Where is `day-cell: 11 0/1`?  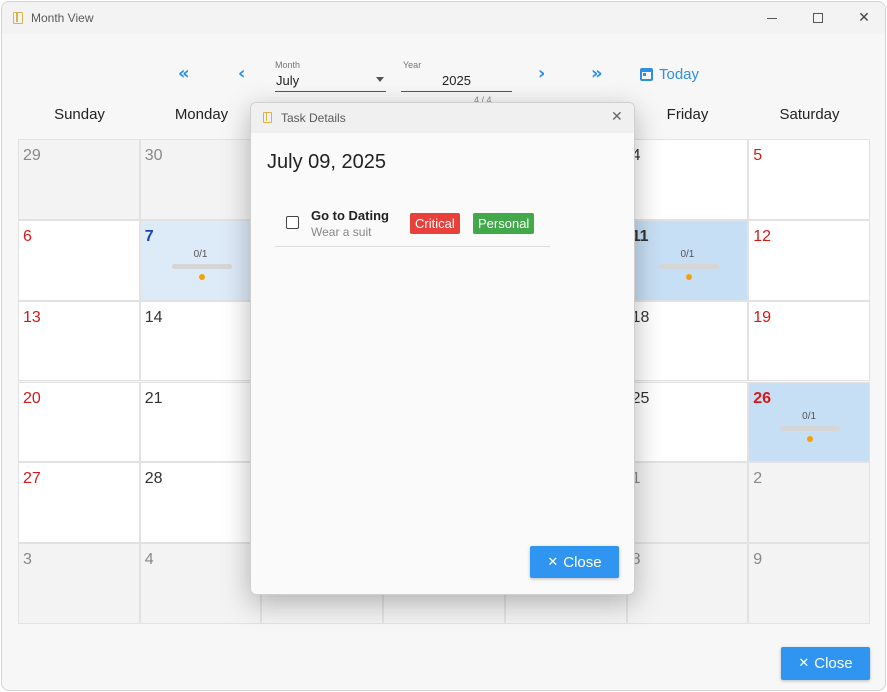 day-cell: 11 0/1 is located at coordinates (687, 260).